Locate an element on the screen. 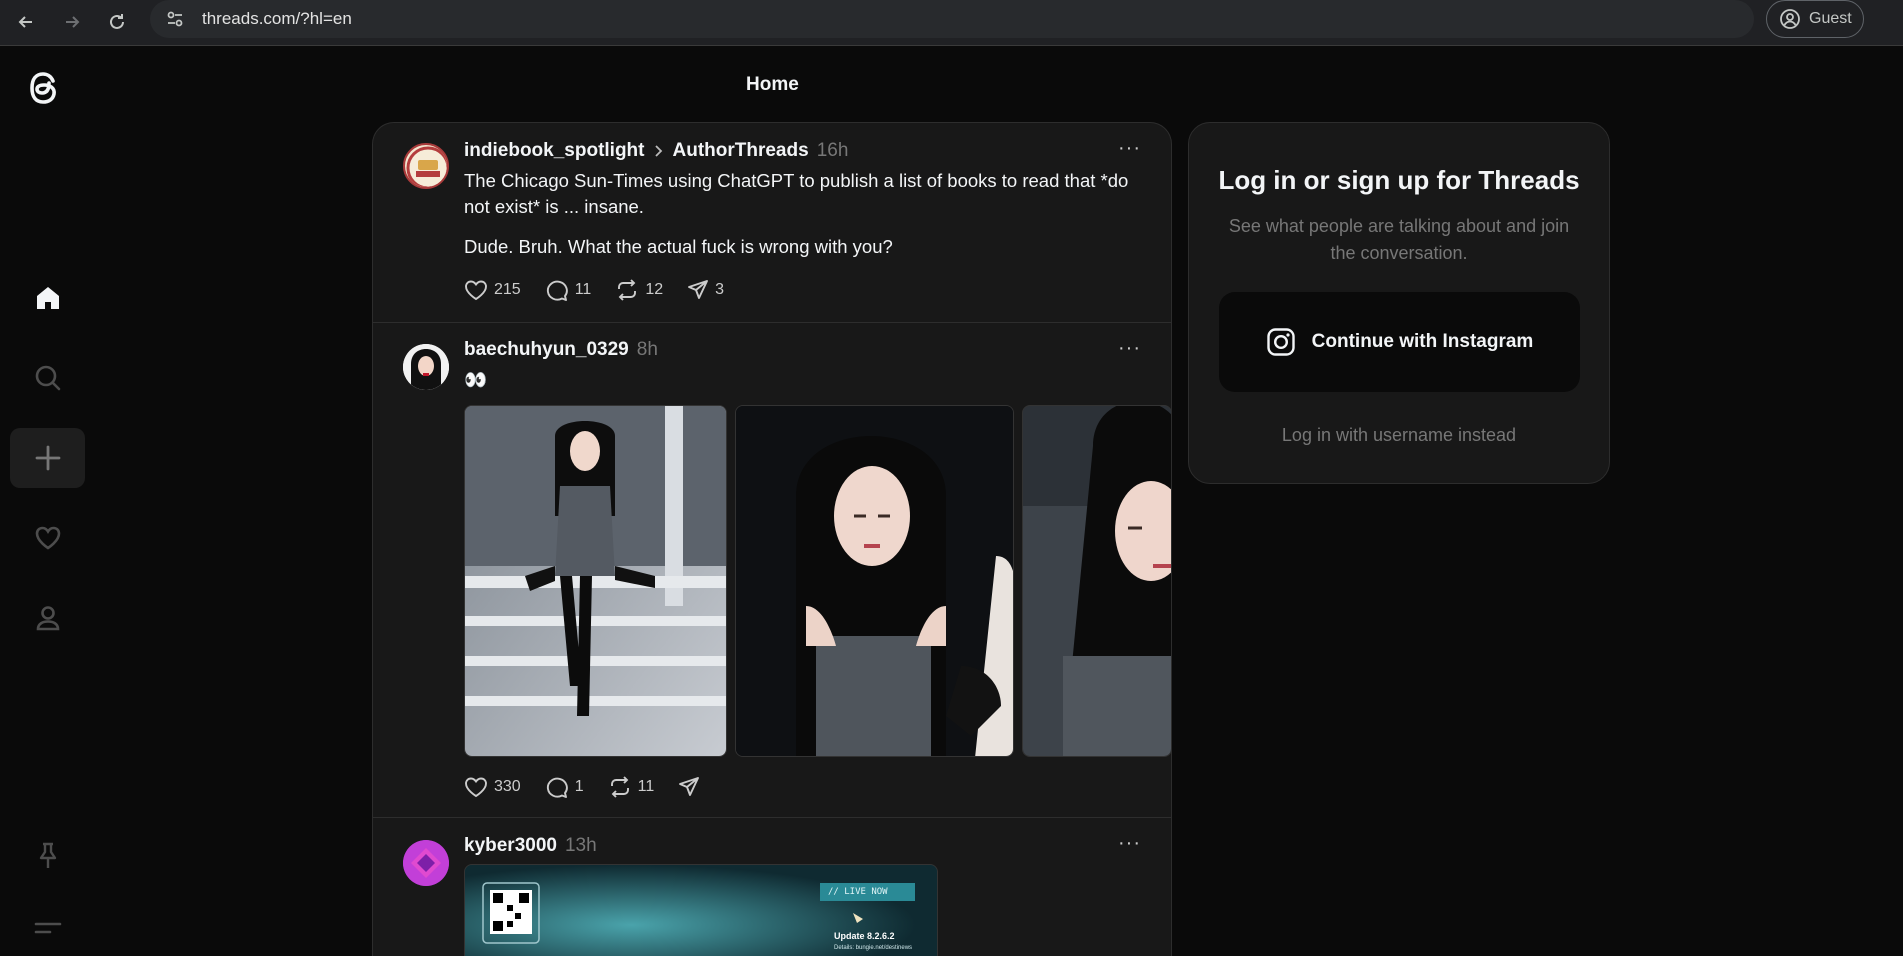 Image resolution: width=1903 pixels, height=956 pixels. reply-button: 1 is located at coordinates (564, 787).